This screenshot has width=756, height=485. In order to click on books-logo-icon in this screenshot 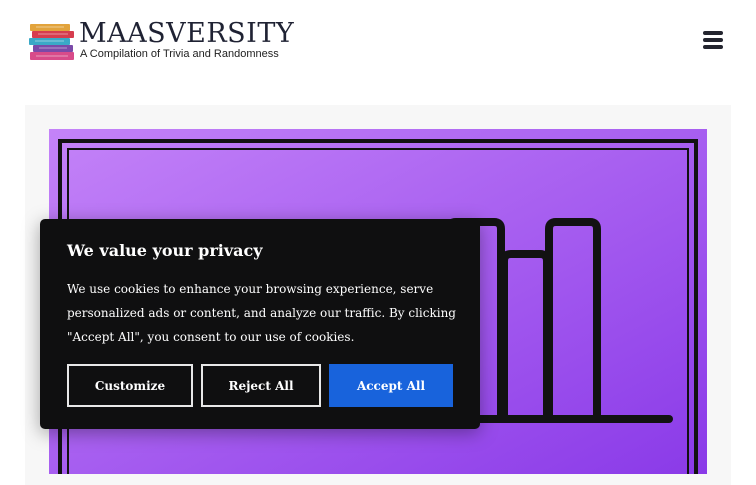, I will do `click(51, 42)`.